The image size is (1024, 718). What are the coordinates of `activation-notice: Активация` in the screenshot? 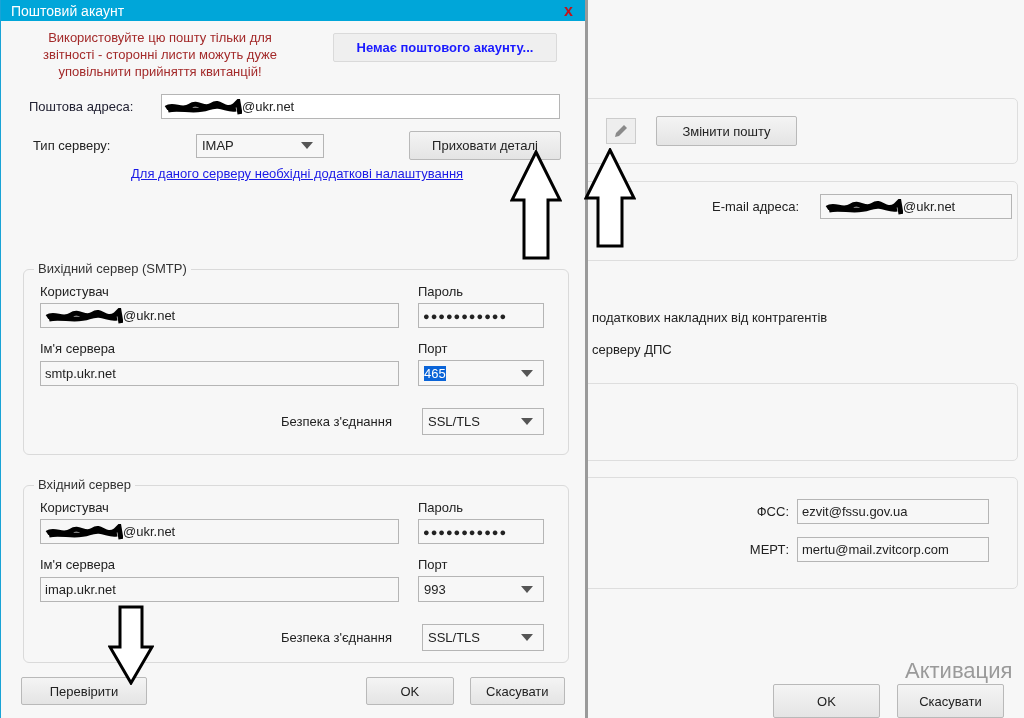 It's located at (959, 671).